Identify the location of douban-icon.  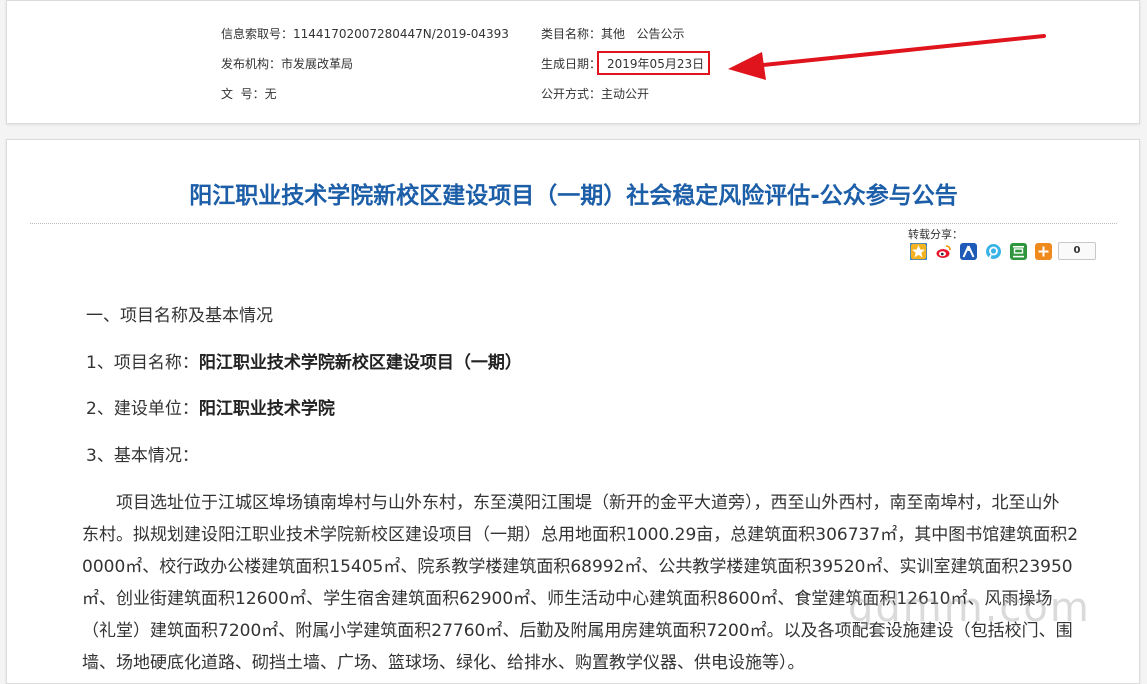
(1018, 251).